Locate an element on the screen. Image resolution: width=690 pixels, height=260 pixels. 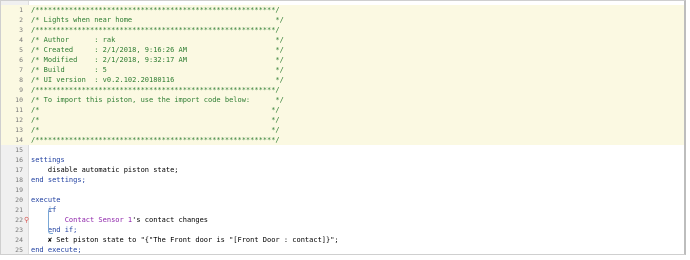
line-number: 14 is located at coordinates (19, 140).